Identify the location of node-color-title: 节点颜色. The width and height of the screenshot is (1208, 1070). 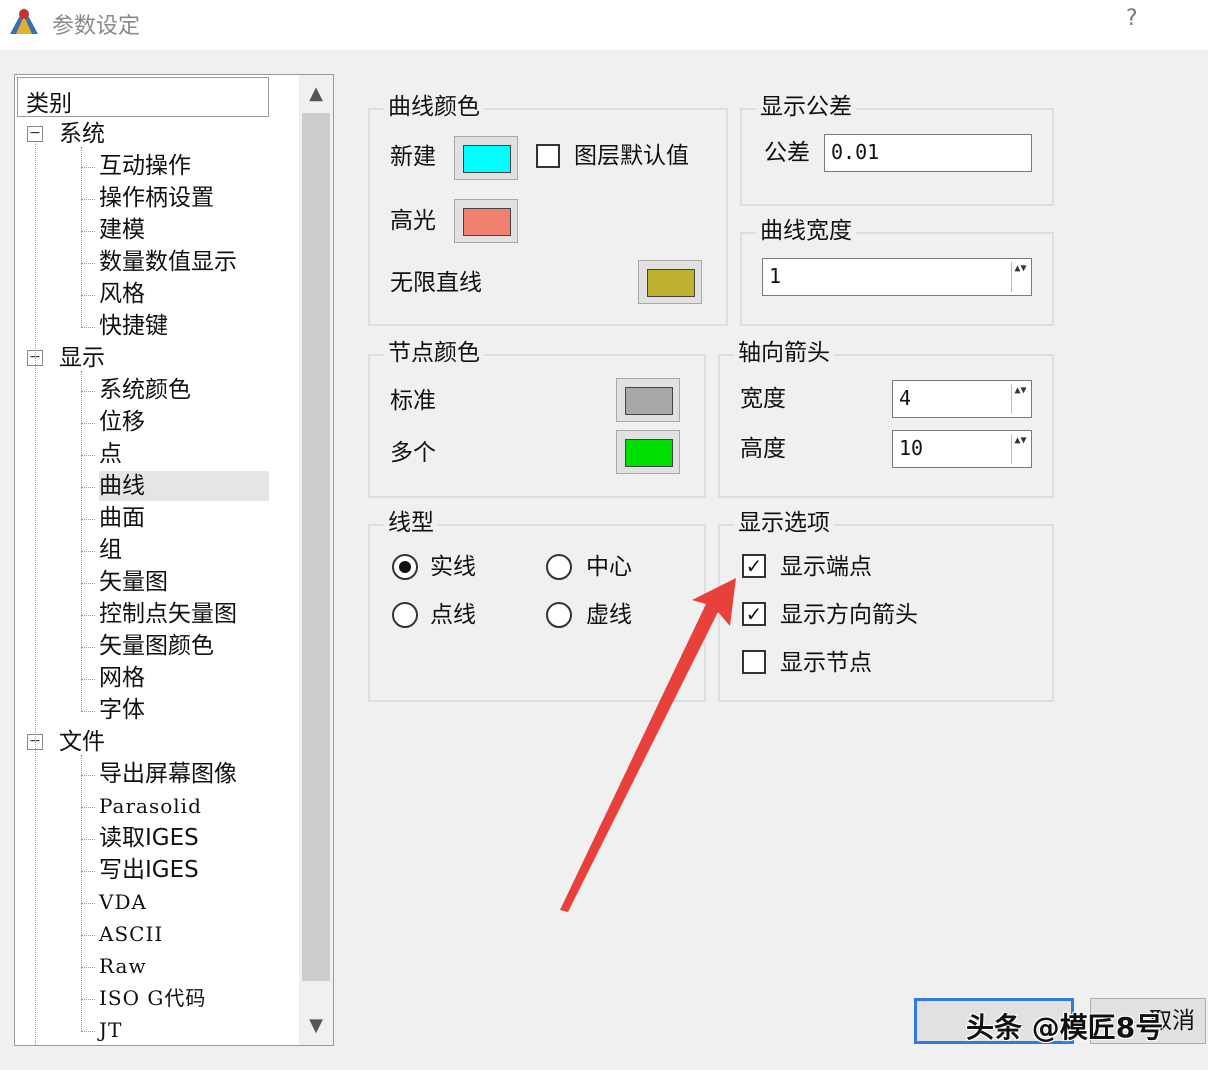
(434, 353).